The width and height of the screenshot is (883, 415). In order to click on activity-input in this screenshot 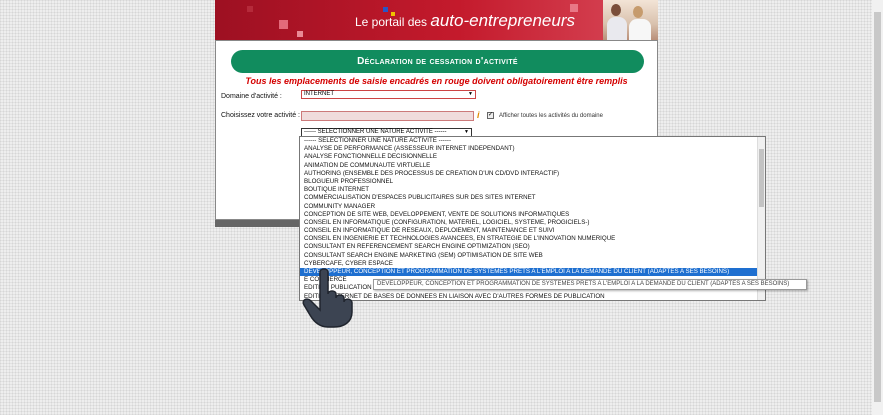, I will do `click(387, 116)`.